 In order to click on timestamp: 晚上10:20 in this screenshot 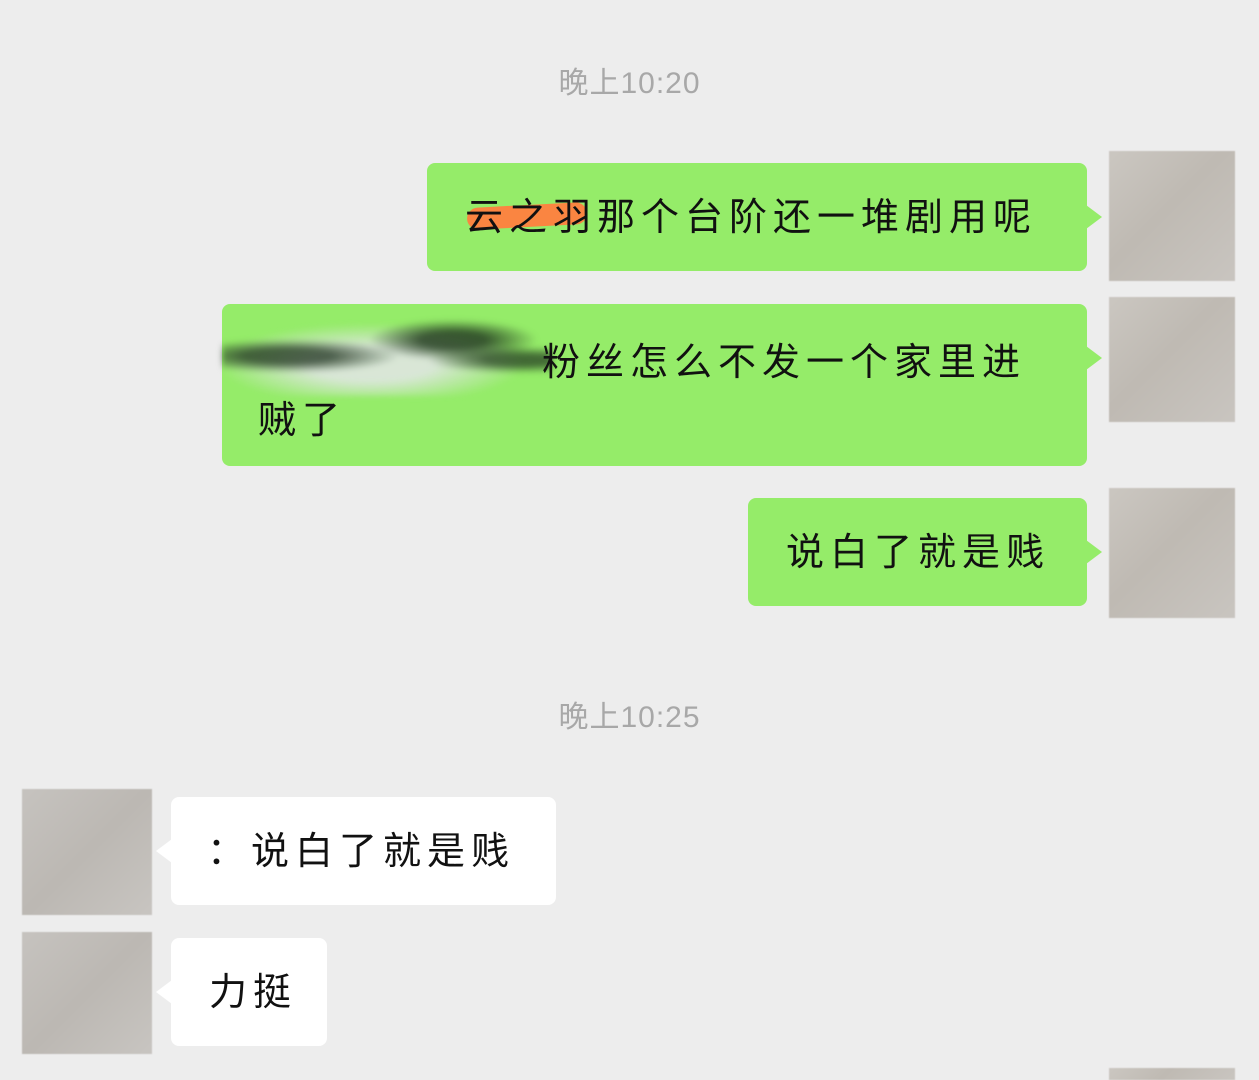, I will do `click(629, 83)`.